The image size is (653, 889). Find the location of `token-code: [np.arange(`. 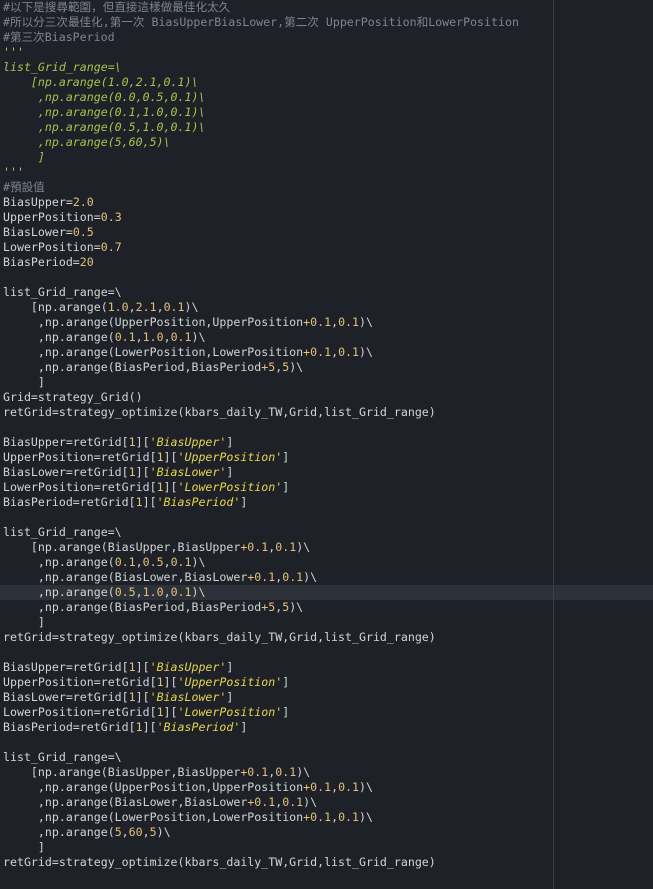

token-code: [np.arange( is located at coordinates (55, 307).